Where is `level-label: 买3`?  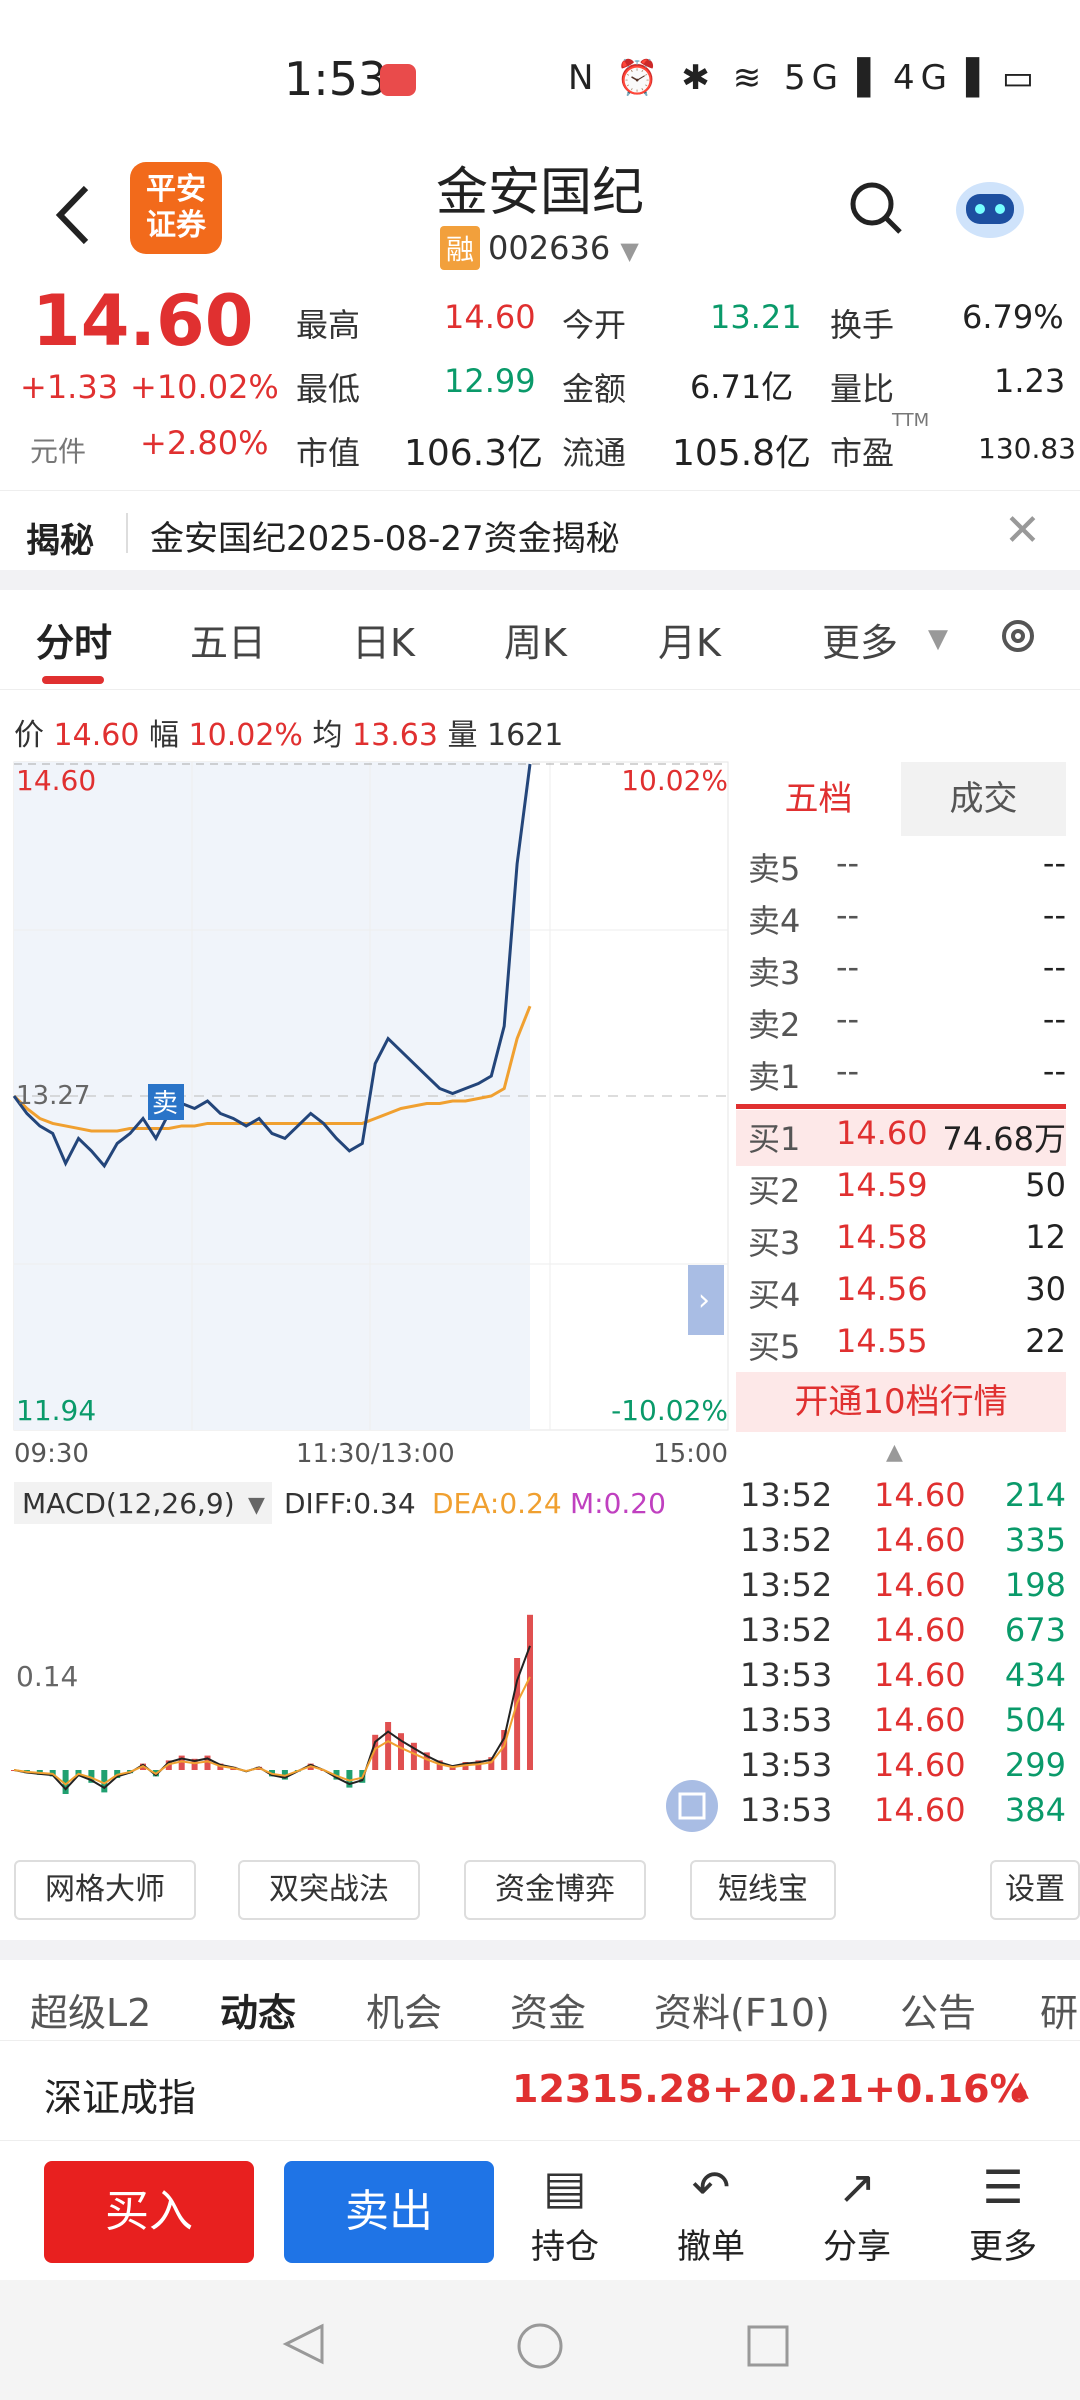 level-label: 买3 is located at coordinates (774, 1243).